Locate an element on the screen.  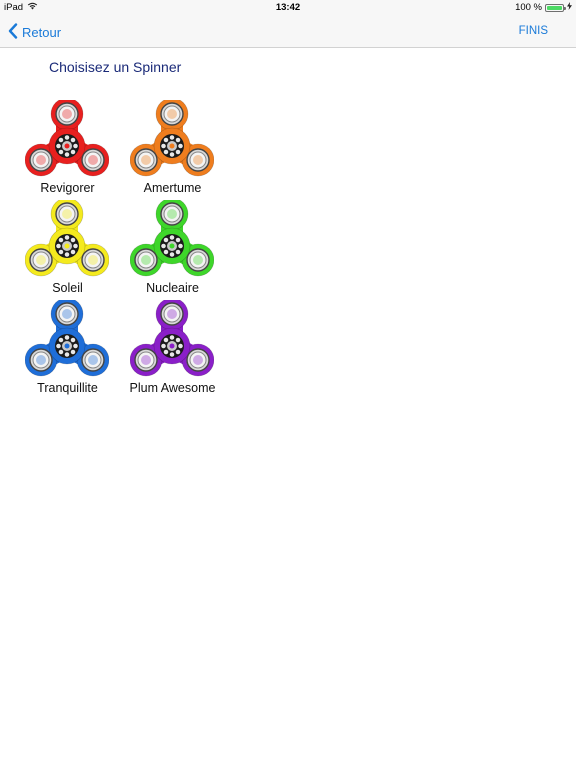
charging-bolt-icon is located at coordinates (569, 7).